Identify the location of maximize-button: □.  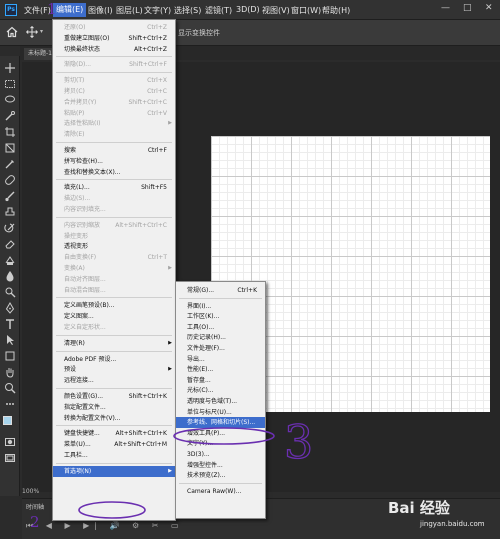
(467, 8).